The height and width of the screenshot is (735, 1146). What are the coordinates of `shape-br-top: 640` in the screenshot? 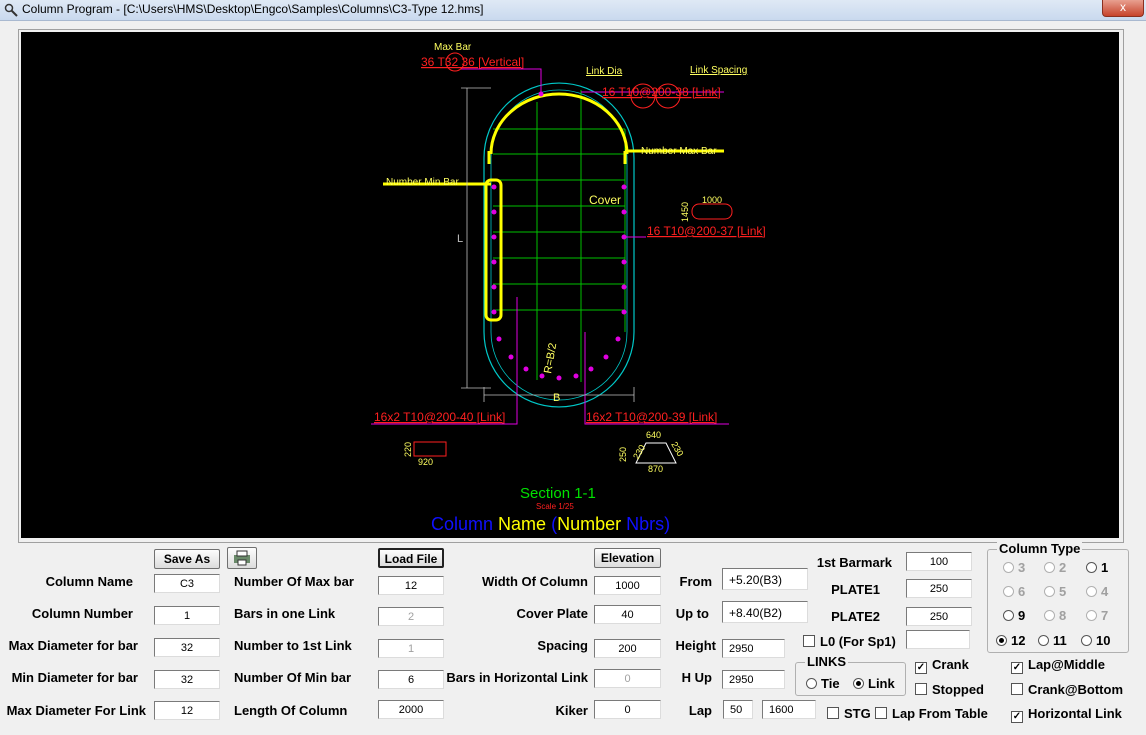 It's located at (653, 435).